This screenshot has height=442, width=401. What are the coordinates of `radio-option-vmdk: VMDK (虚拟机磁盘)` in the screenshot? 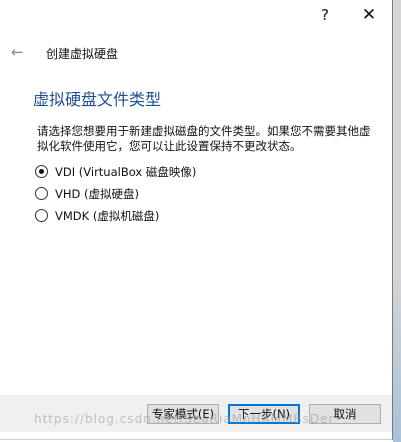 It's located at (97, 215).